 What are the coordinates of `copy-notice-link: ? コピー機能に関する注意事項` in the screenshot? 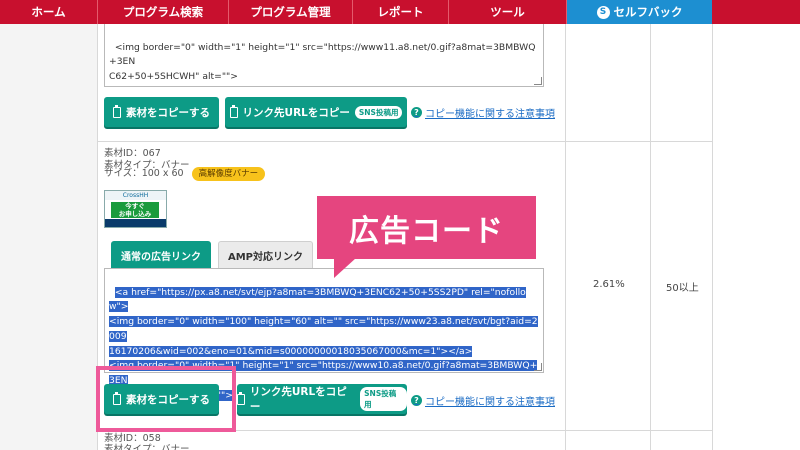 It's located at (483, 400).